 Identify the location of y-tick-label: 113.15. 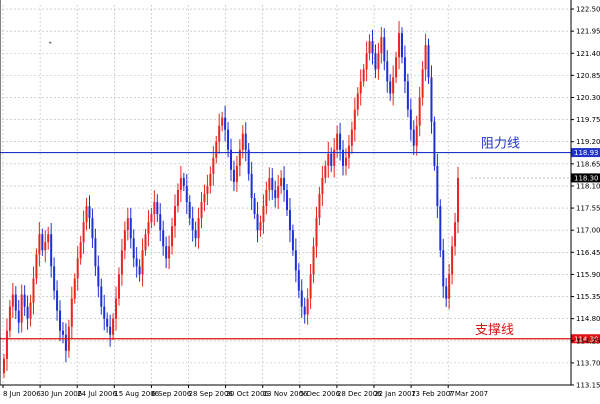
(588, 386).